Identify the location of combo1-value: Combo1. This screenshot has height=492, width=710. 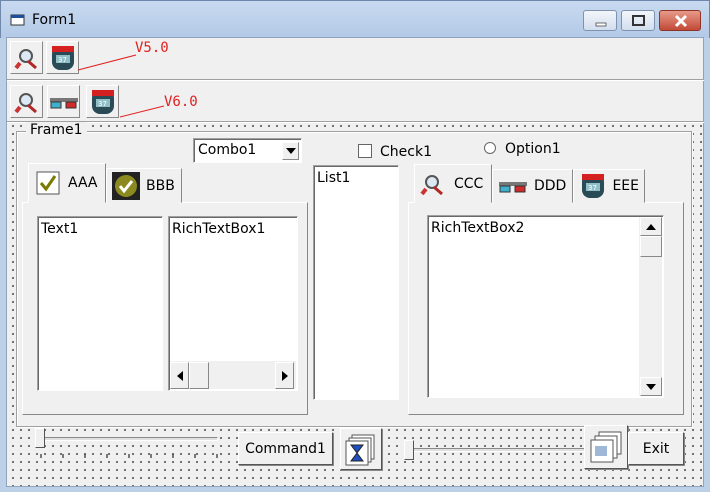
(227, 150).